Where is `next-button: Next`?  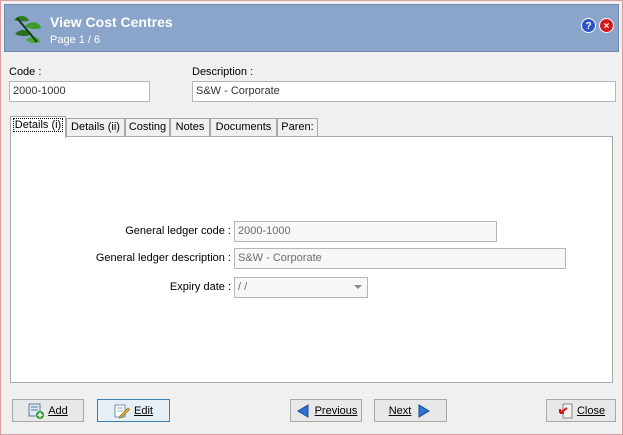 next-button: Next is located at coordinates (410, 410).